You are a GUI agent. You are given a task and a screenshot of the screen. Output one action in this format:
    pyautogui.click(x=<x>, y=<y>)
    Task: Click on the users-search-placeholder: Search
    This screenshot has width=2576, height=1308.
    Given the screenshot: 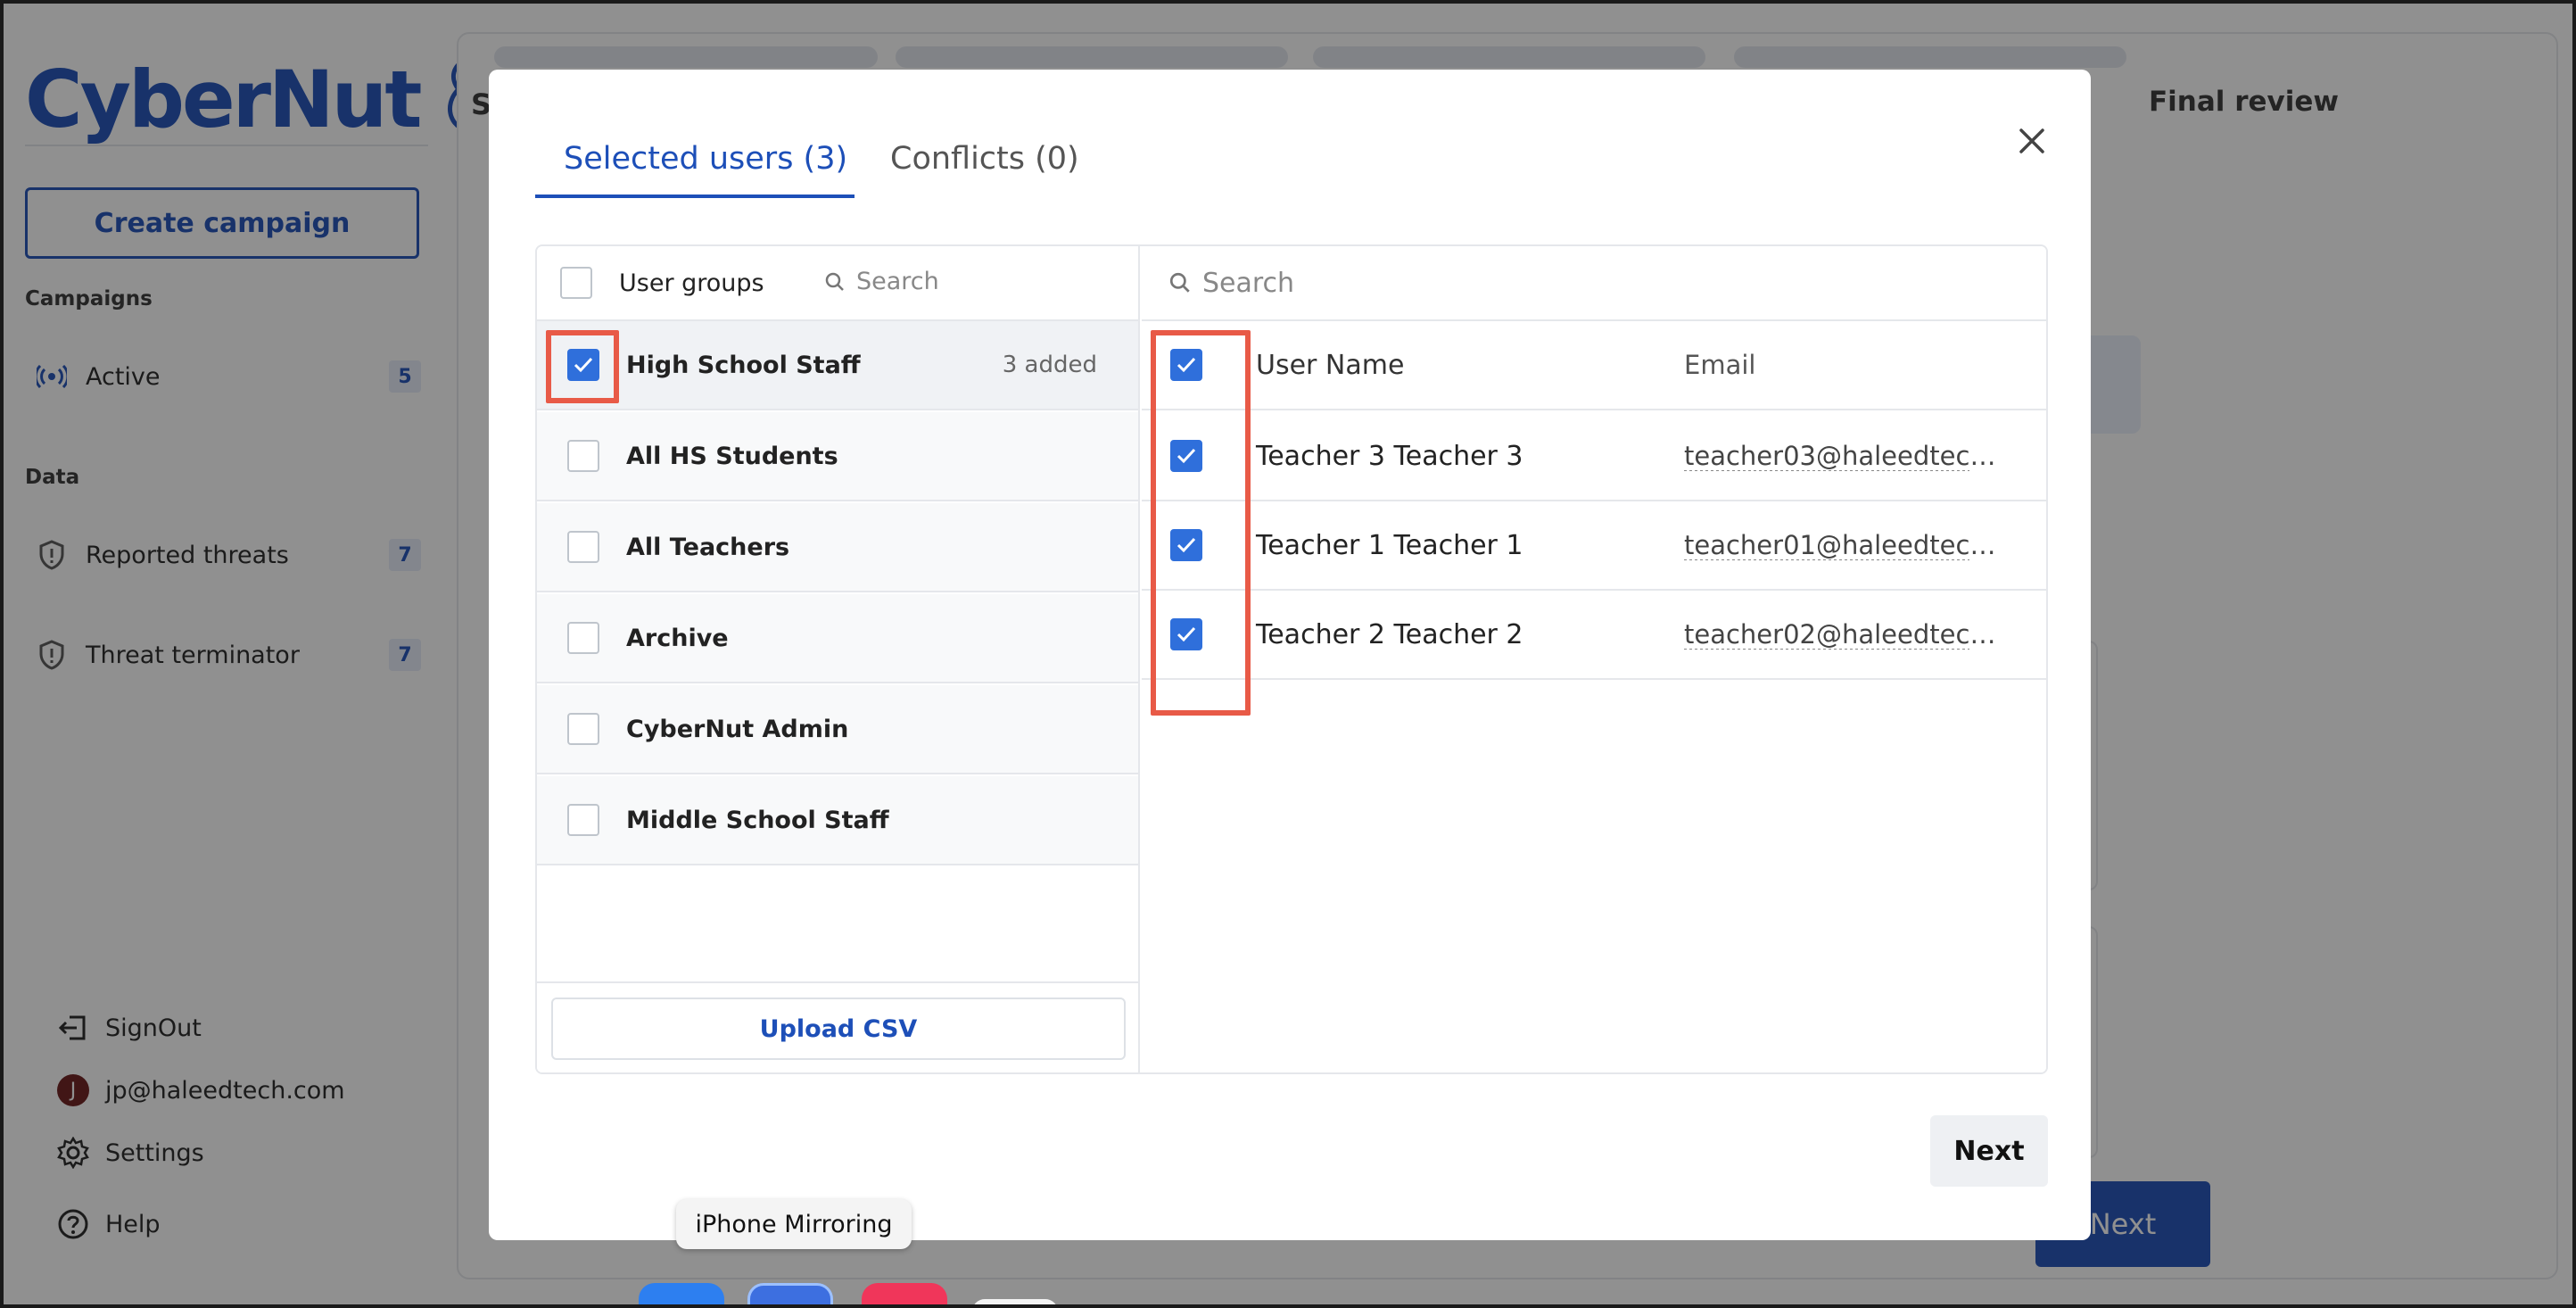 What is the action you would take?
    pyautogui.click(x=1249, y=283)
    